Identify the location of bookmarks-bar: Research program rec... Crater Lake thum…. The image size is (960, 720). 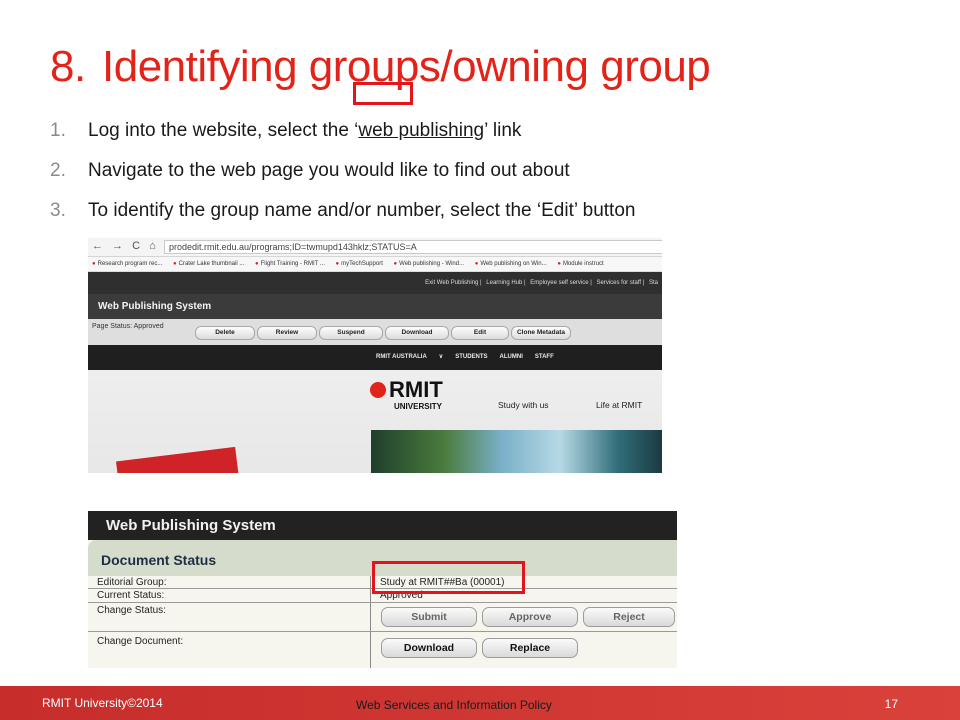
(375, 264).